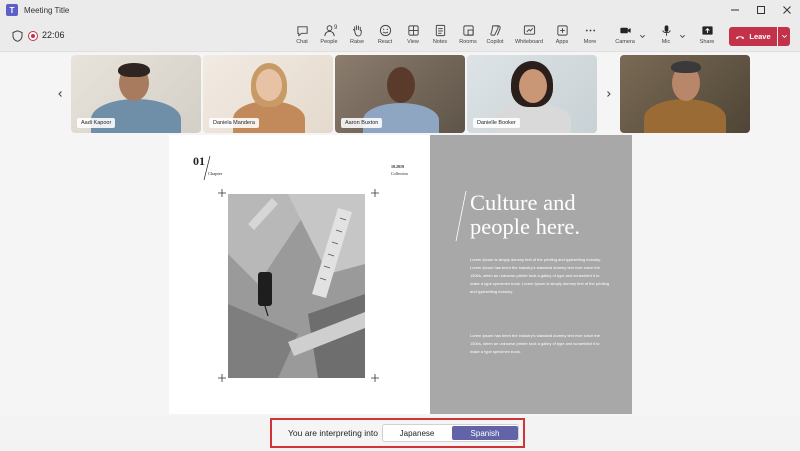 The height and width of the screenshot is (451, 800). What do you see at coordinates (525, 226) in the screenshot?
I see `slide-headline-line2: people here.` at bounding box center [525, 226].